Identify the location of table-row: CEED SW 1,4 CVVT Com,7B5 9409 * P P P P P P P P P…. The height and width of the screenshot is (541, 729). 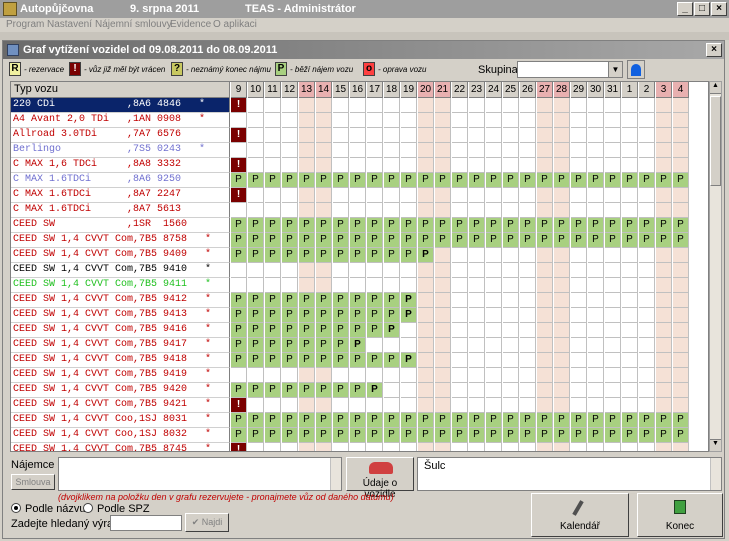
(359, 255).